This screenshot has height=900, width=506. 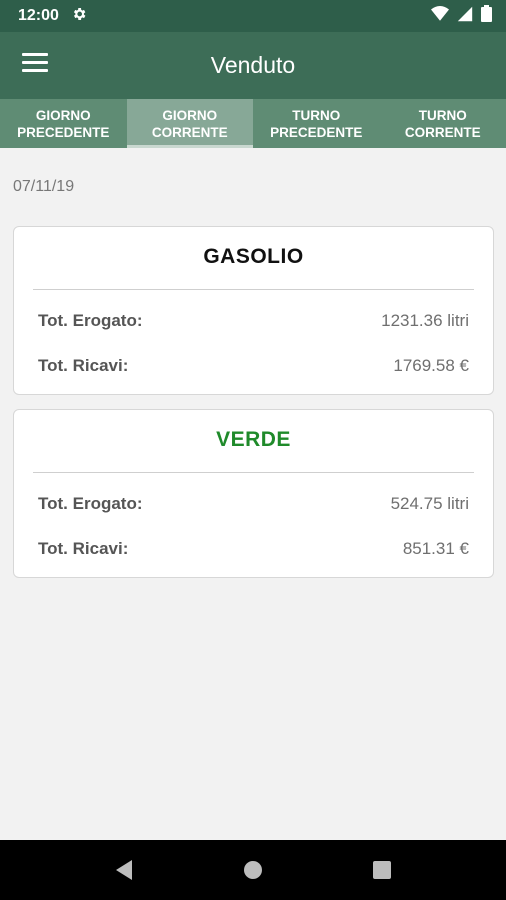 I want to click on status-bar: 12:00, so click(x=253, y=16).